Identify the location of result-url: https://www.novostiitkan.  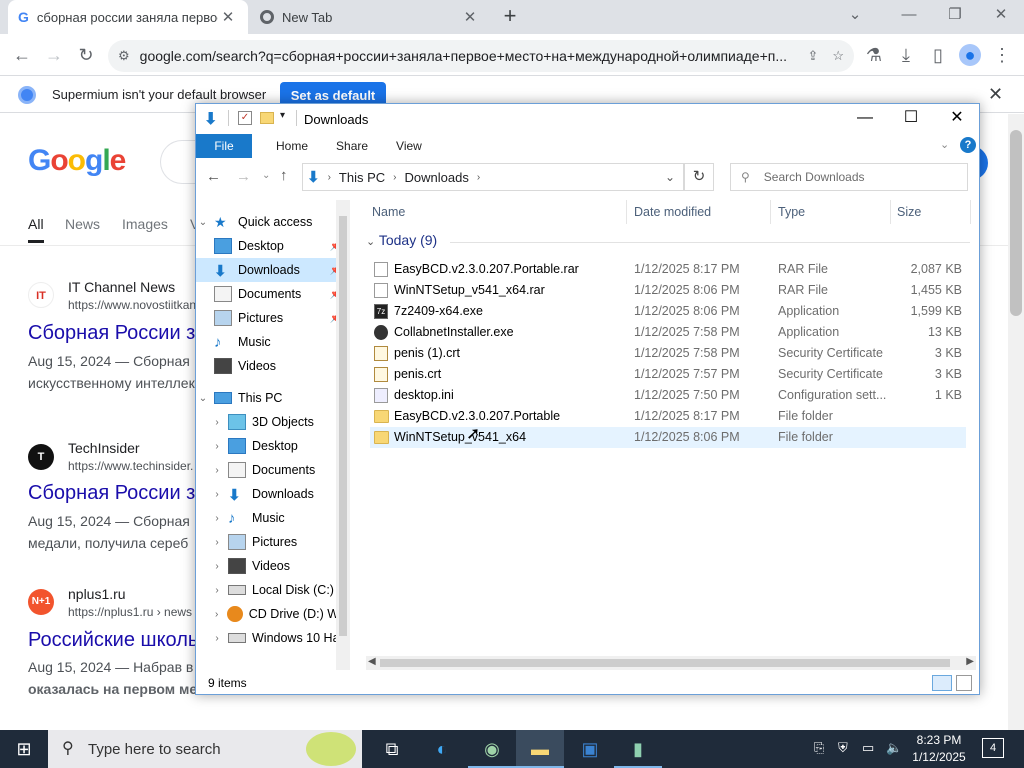
(132, 305).